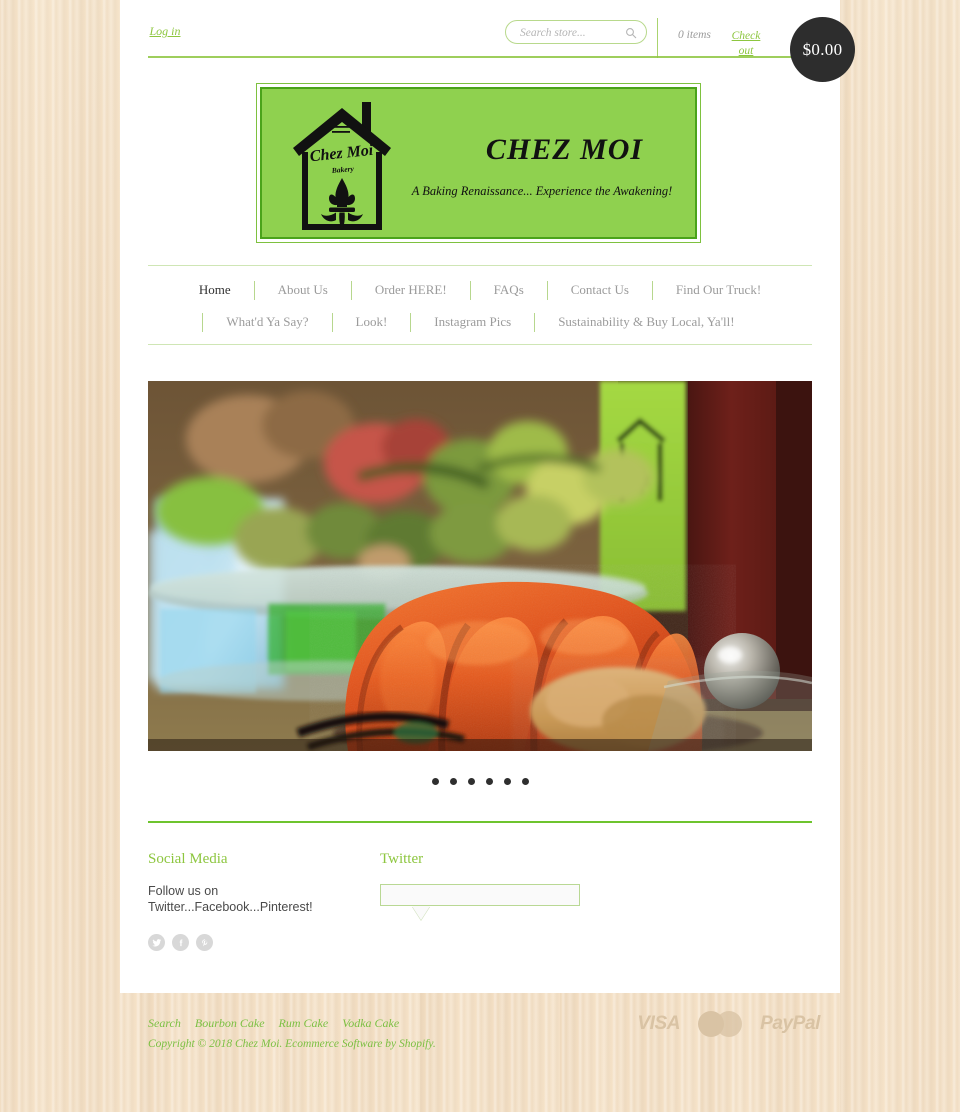 This screenshot has width=960, height=1112. I want to click on nav-item-contact-us: Contact Us, so click(600, 290).